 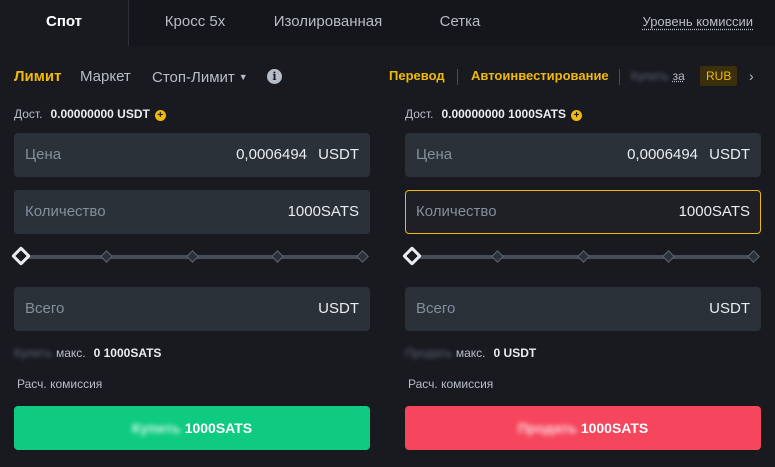 What do you see at coordinates (417, 76) in the screenshot?
I see `transfer-link: Перевод` at bounding box center [417, 76].